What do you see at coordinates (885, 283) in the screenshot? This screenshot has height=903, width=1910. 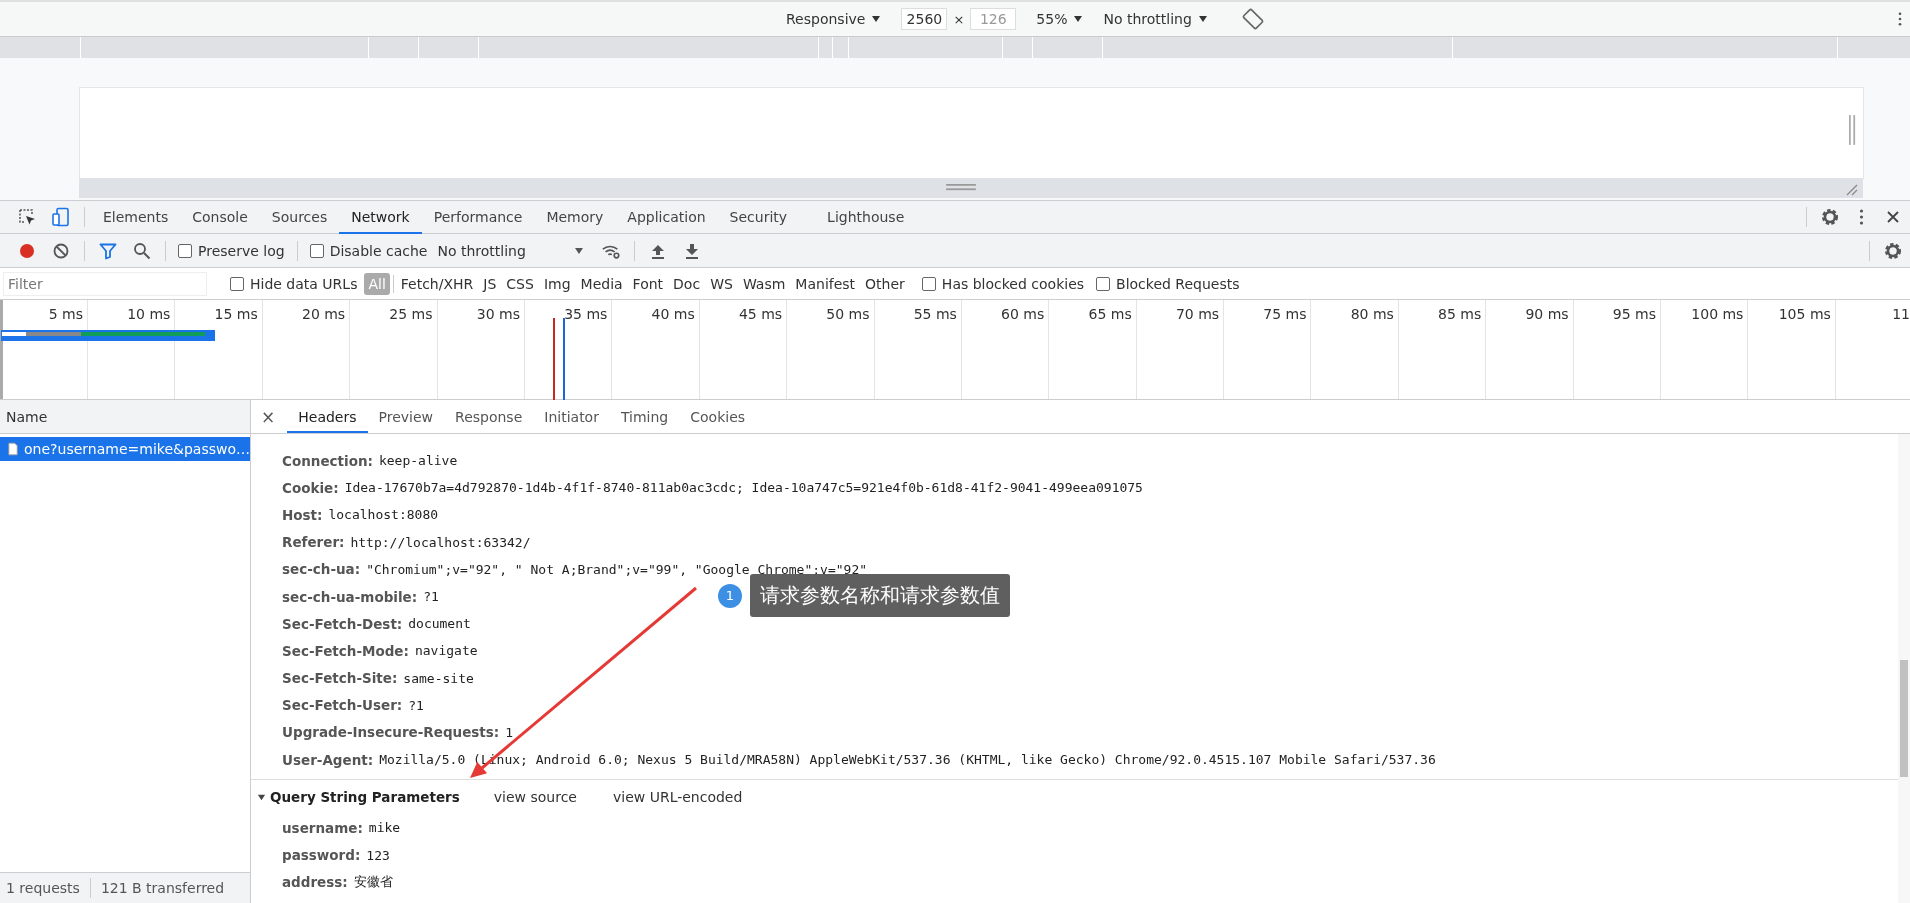 I see `type-filter: Other` at bounding box center [885, 283].